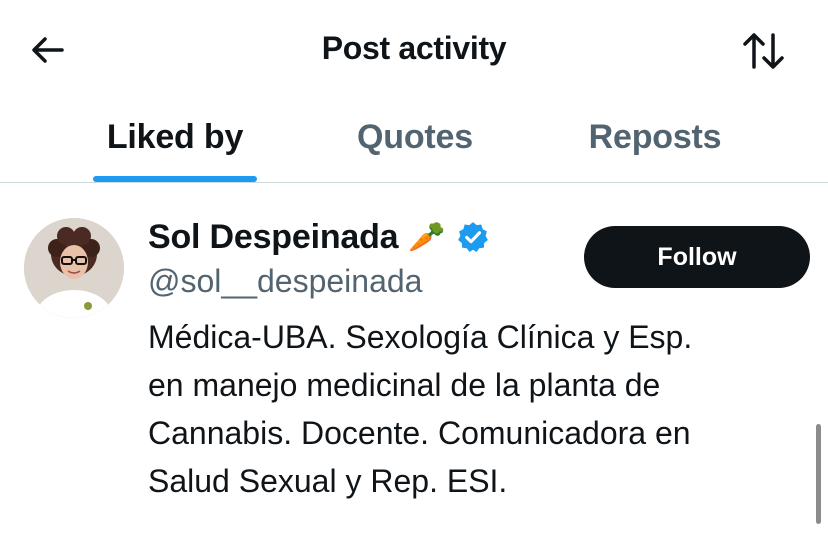  I want to click on sort-arrows-icon, so click(763, 51).